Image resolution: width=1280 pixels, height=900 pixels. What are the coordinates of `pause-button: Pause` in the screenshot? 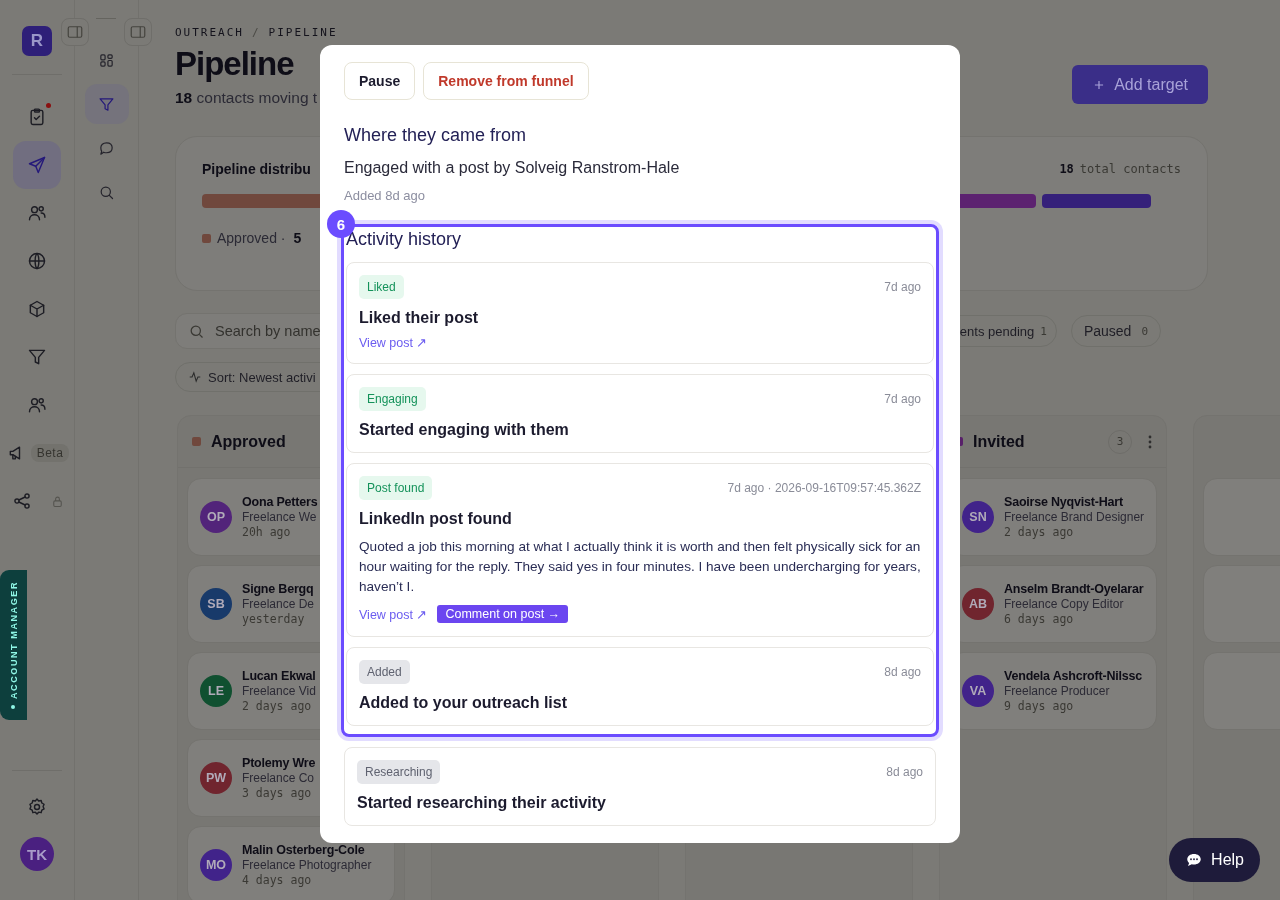 It's located at (380, 81).